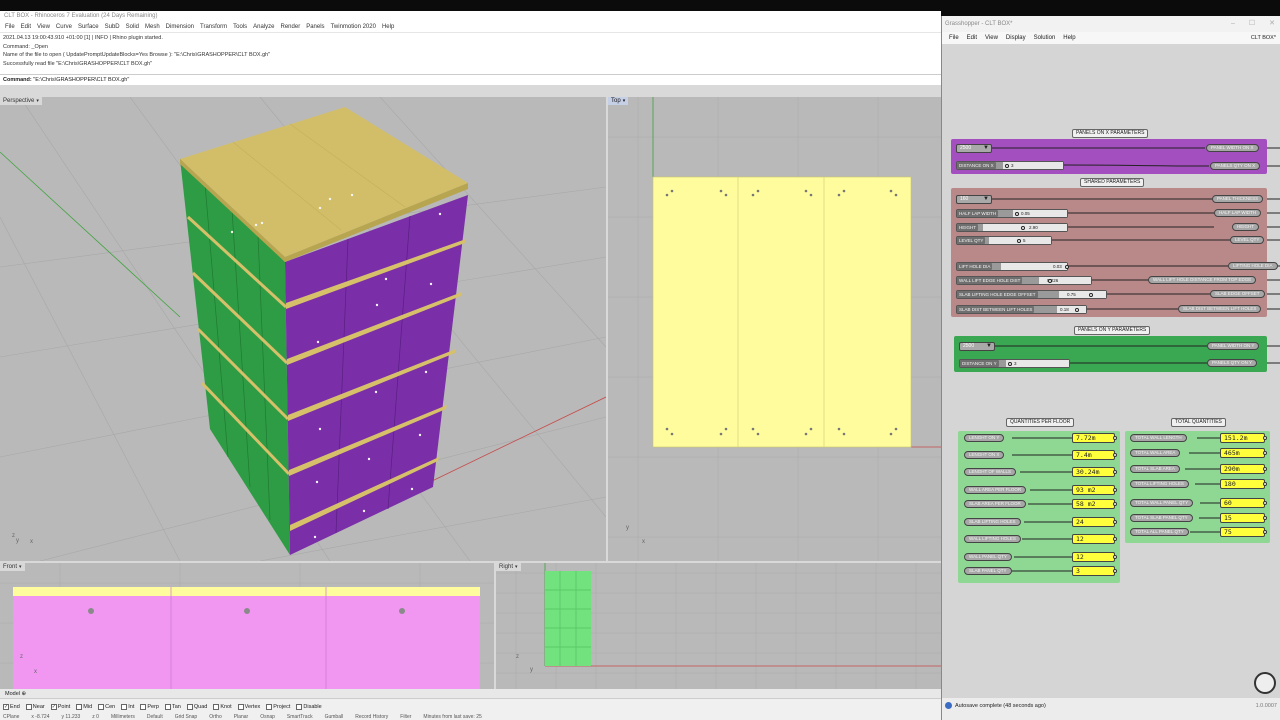  What do you see at coordinates (1094, 490) in the screenshot?
I see `quantity-value-panel: 93 m2` at bounding box center [1094, 490].